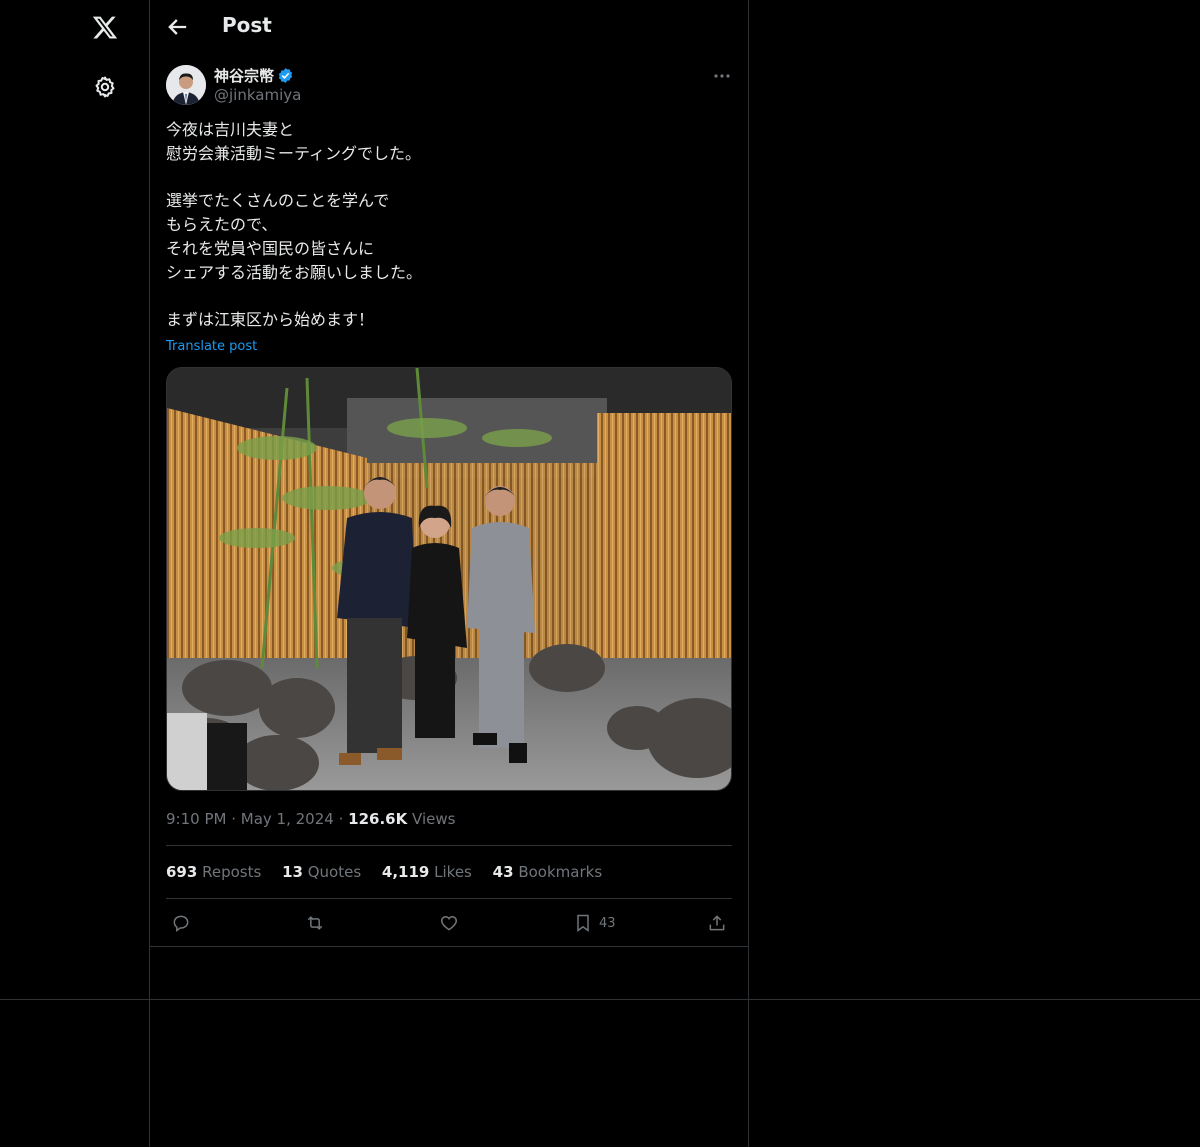 The image size is (1200, 1147). Describe the element at coordinates (186, 85) in the screenshot. I see `avatar` at that location.